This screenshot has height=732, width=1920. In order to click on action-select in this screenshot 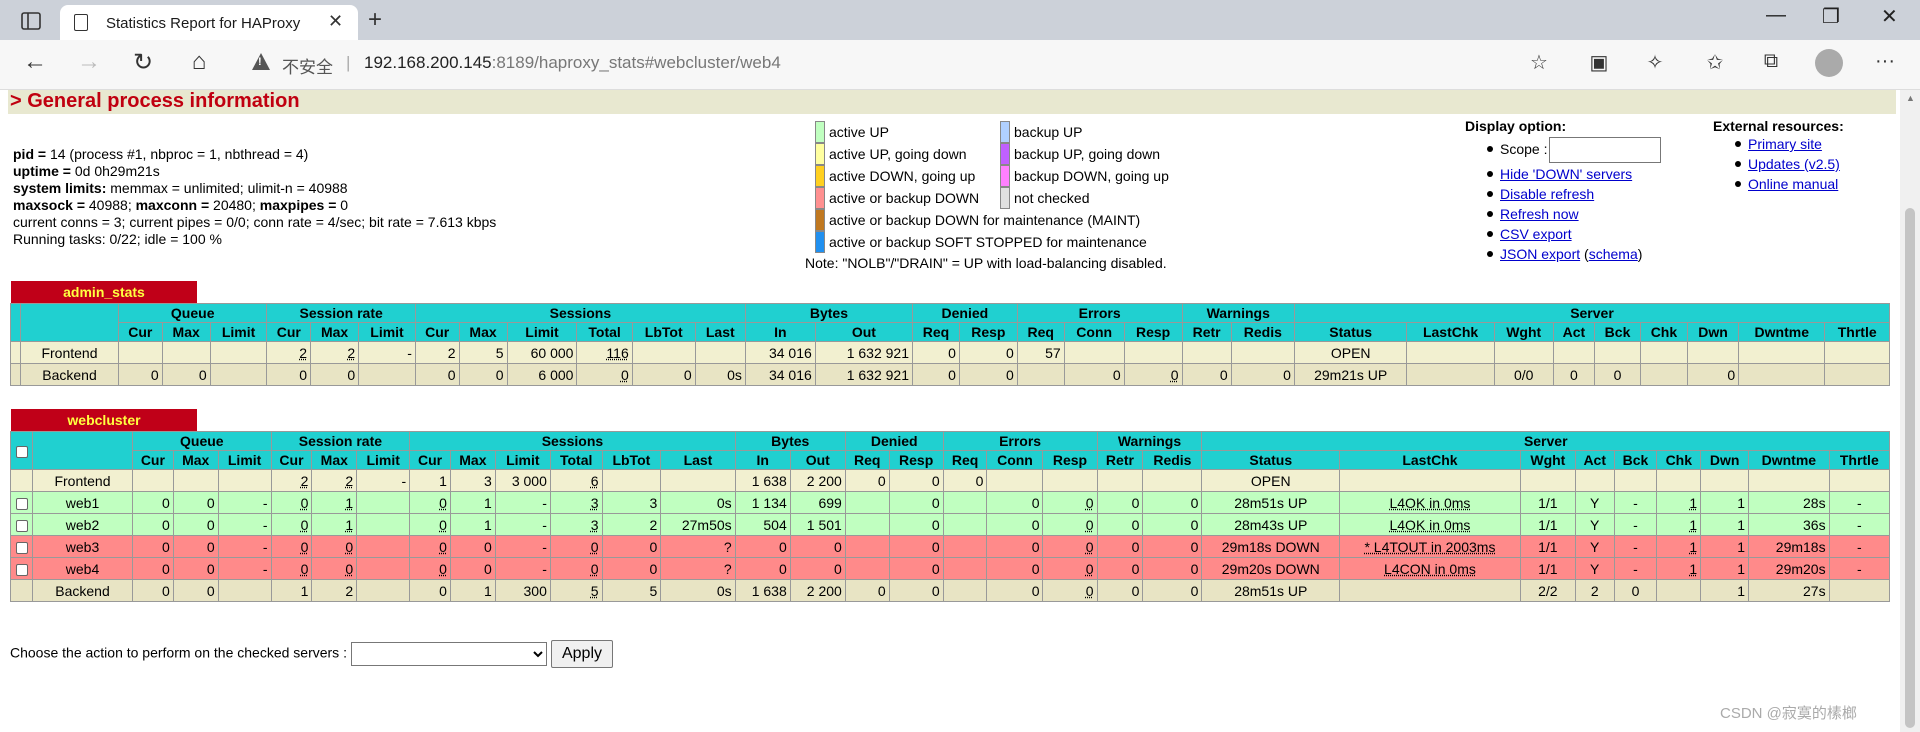, I will do `click(448, 654)`.